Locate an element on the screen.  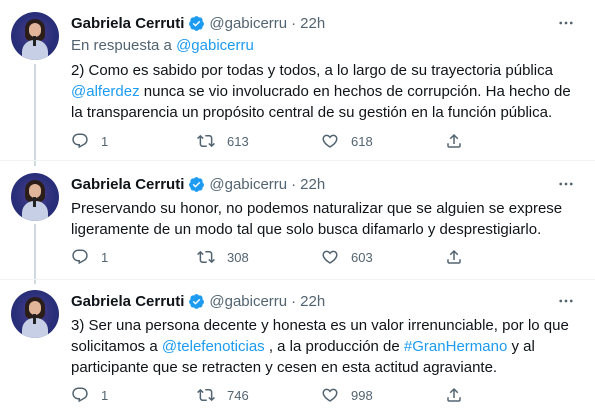
like-count: 998 is located at coordinates (362, 395).